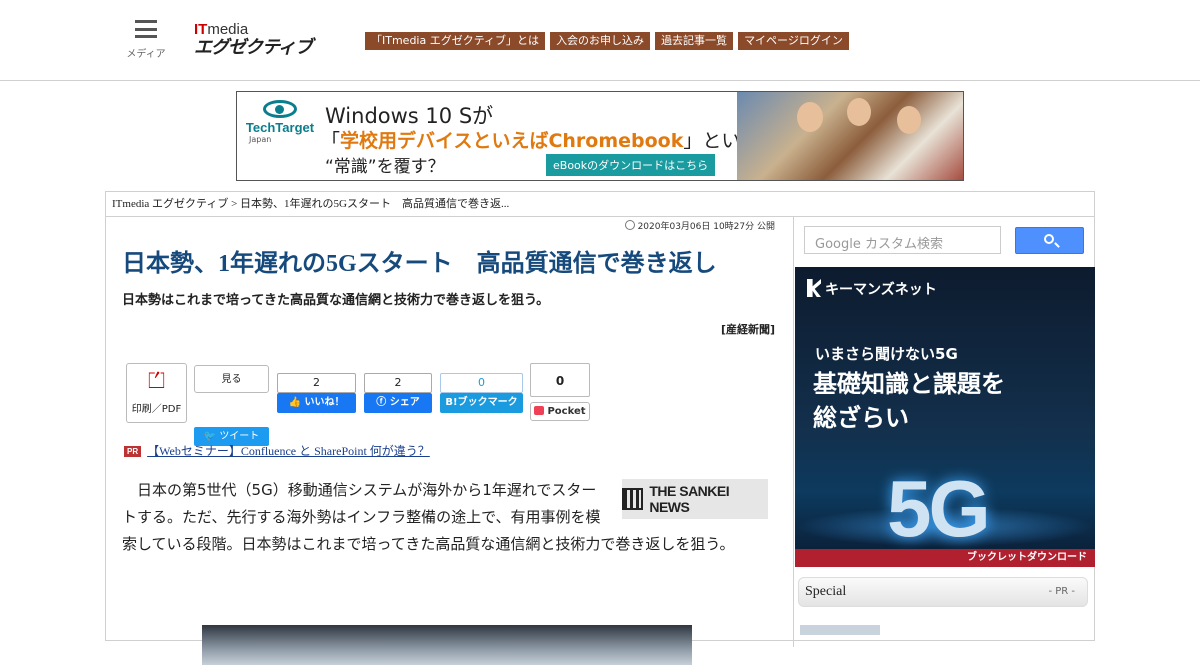 The width and height of the screenshot is (1200, 665). Describe the element at coordinates (629, 225) in the screenshot. I see `clock-icon` at that location.